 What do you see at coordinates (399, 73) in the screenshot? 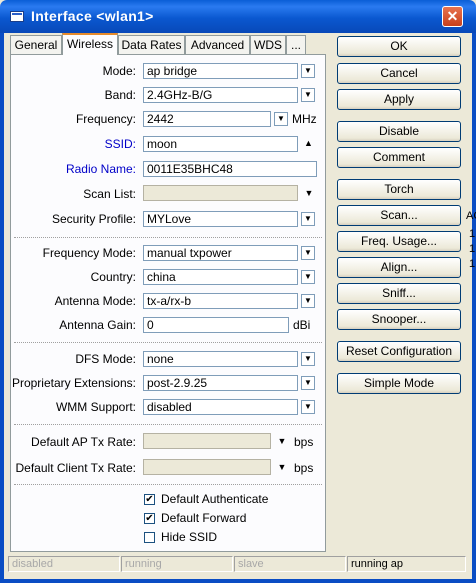
I see `cancel-button: Cancel` at bounding box center [399, 73].